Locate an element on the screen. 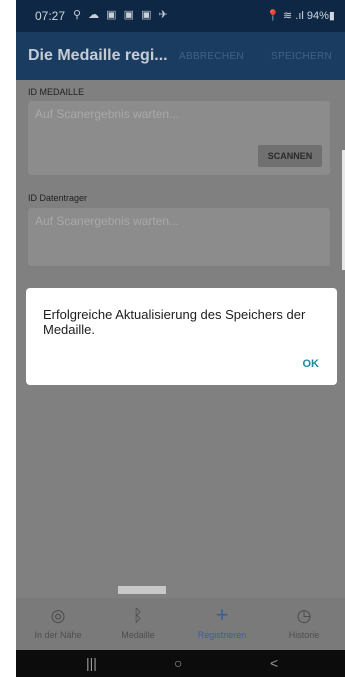 This screenshot has width=345, height=677. scroll-indicator is located at coordinates (142, 590).